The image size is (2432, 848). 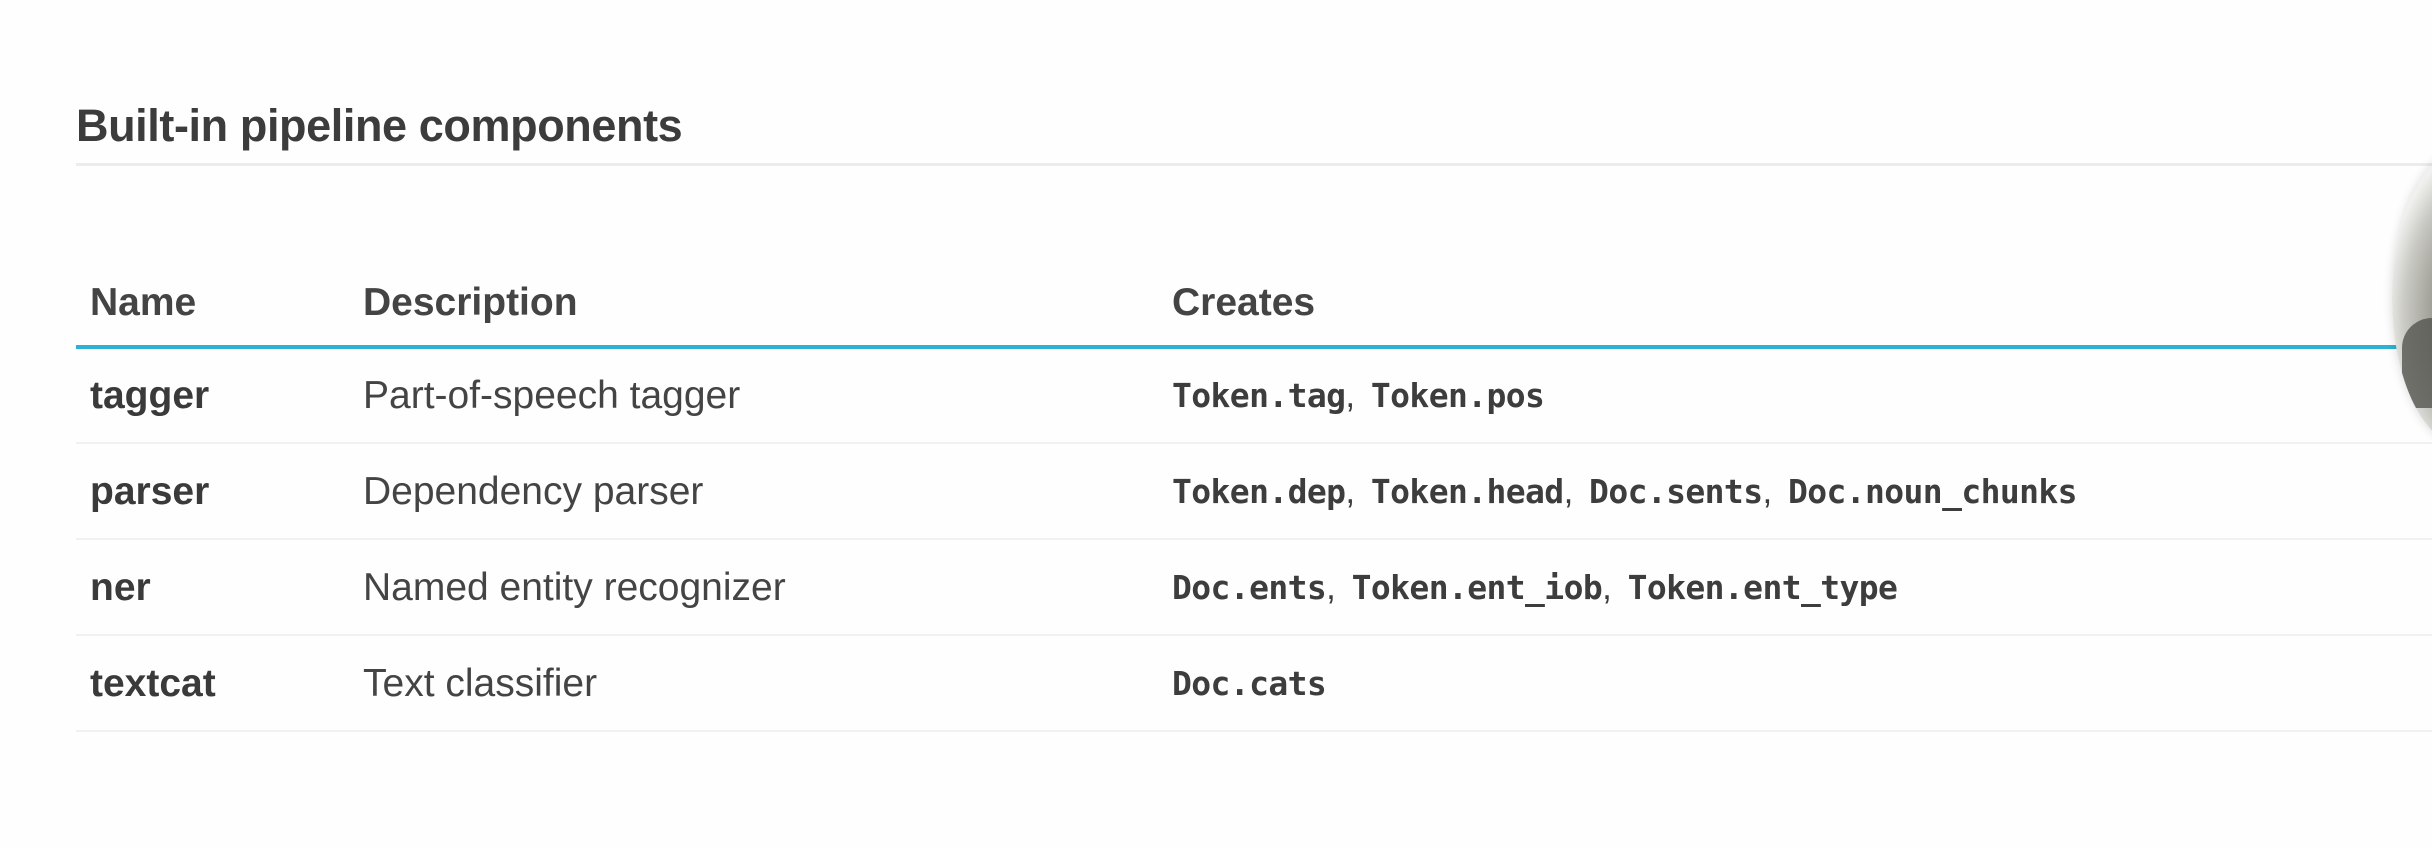 I want to click on table-header: Name Description Creates, so click(x=1254, y=303).